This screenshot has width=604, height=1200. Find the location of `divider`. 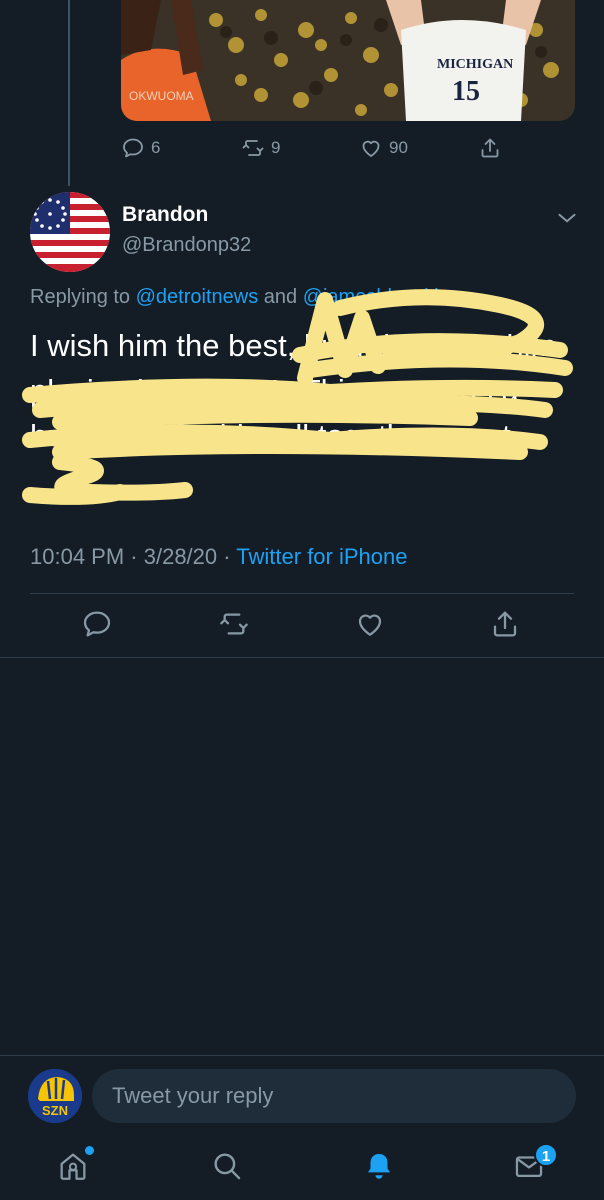

divider is located at coordinates (302, 657).